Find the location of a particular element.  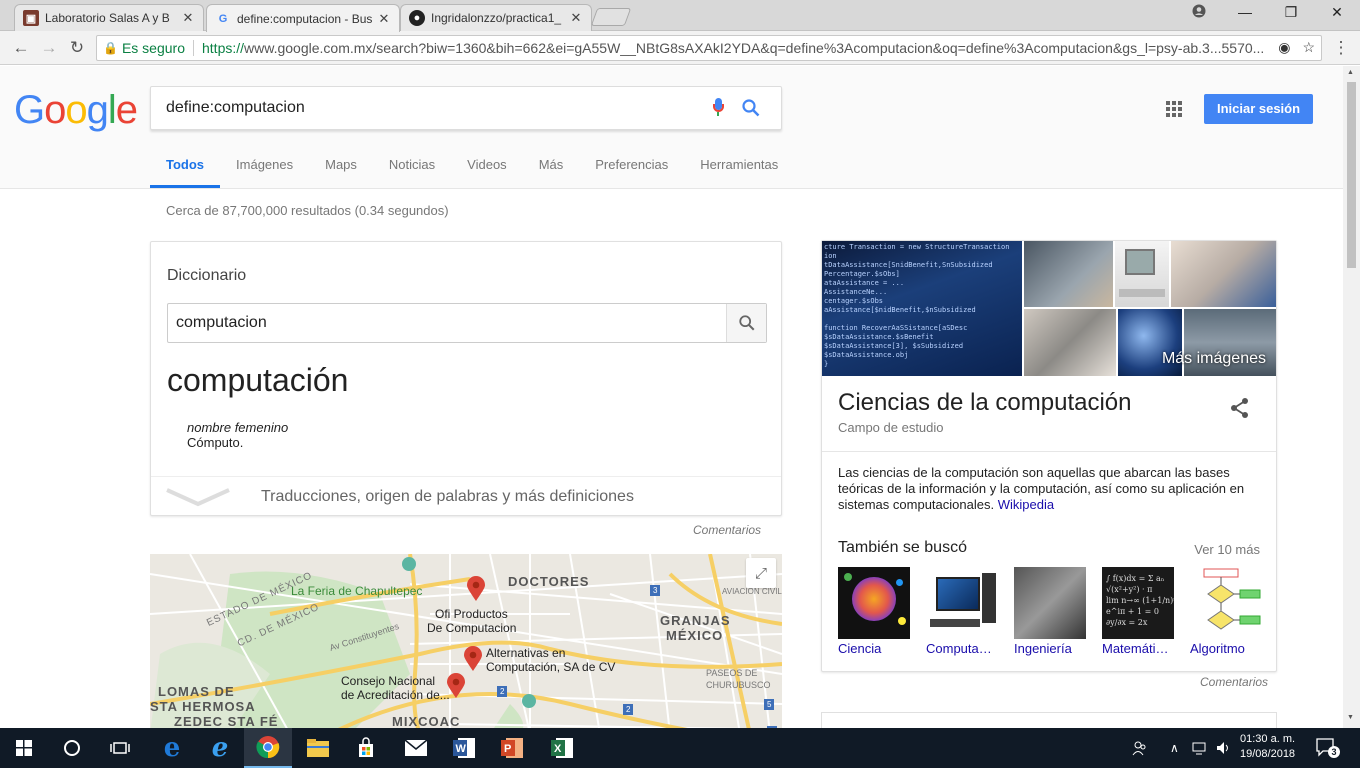

minimize-icon: — is located at coordinates (1245, 12).